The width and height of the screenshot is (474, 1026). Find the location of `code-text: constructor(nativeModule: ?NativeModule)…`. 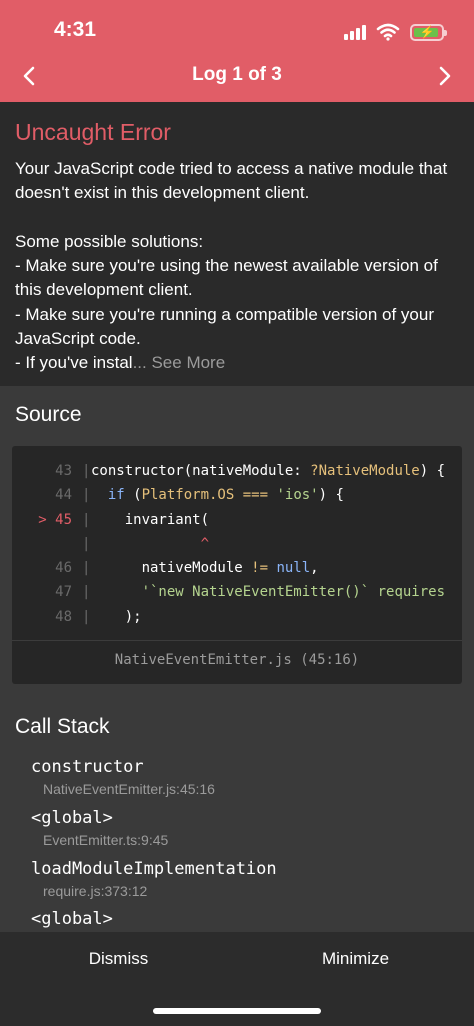

code-text: constructor(nativeModule: ?NativeModule)… is located at coordinates (268, 471).